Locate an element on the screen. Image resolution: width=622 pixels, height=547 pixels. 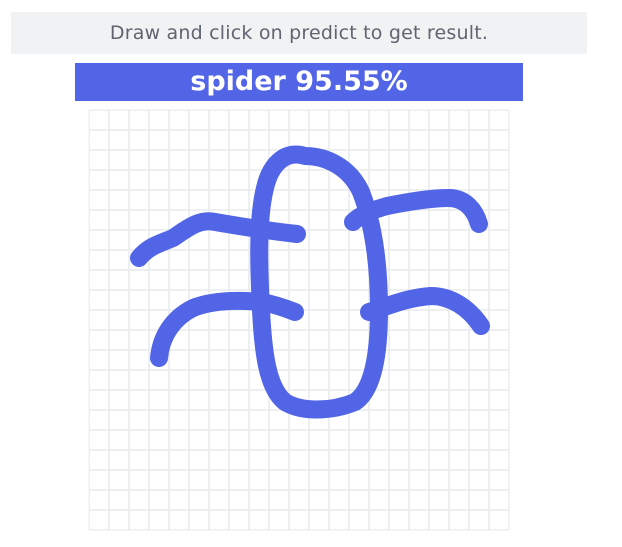
instruction-text: Draw and click on predict to get result. is located at coordinates (299, 33).